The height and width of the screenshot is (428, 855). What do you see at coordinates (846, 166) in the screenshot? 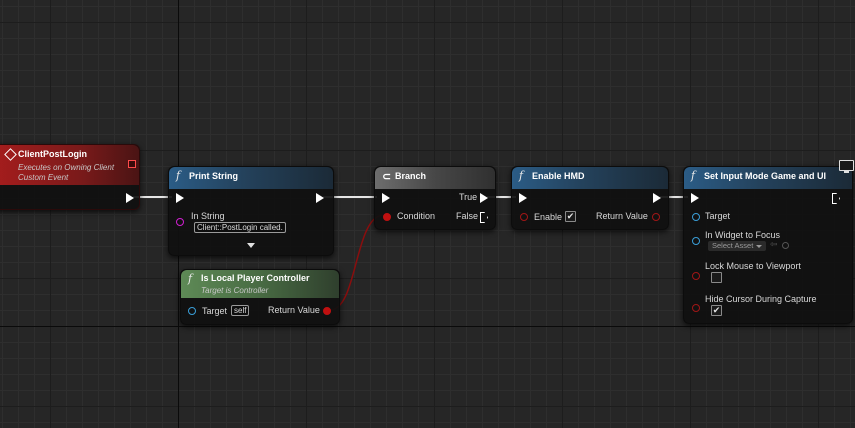
I see `client-only-monitor-icon` at bounding box center [846, 166].